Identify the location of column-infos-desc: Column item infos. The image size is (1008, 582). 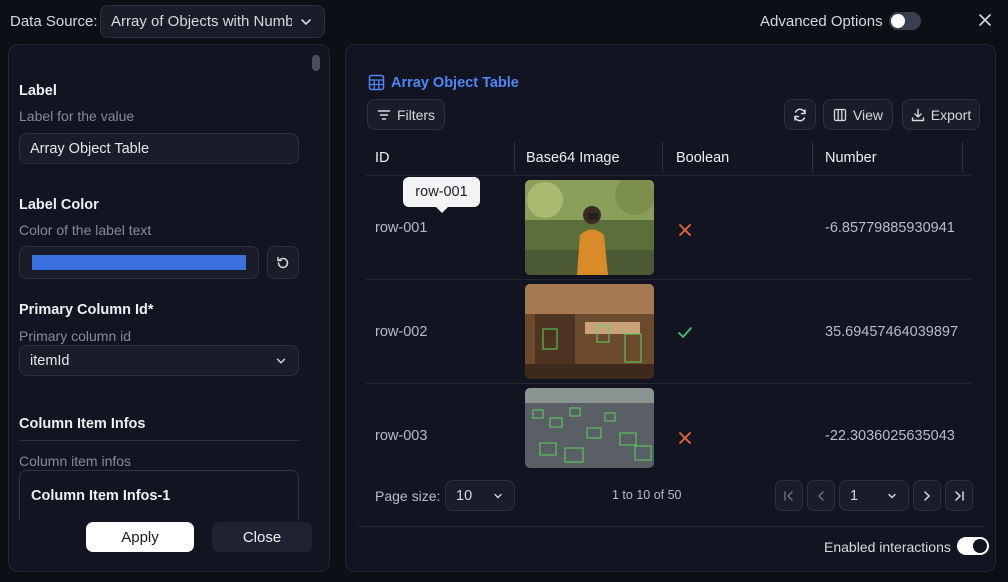
(75, 461).